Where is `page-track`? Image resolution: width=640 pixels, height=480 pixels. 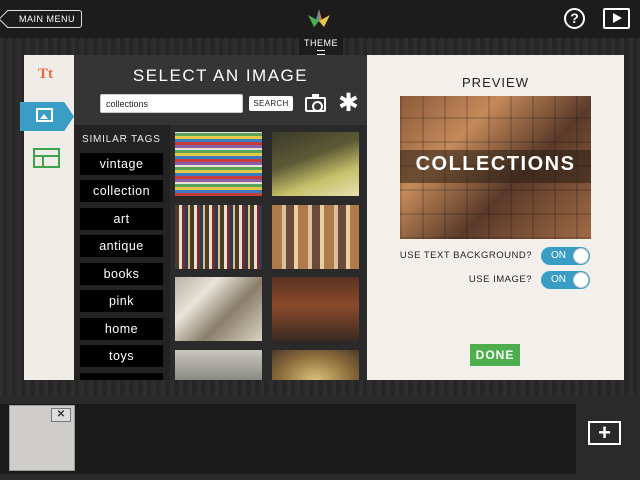
page-track is located at coordinates (288, 439).